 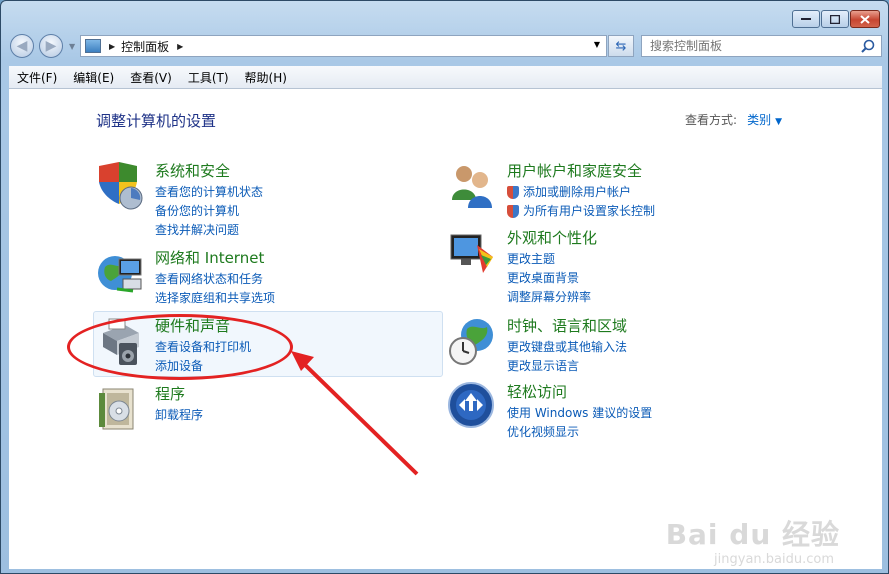 I want to click on forward-arrow-icon: ▶, so click(x=51, y=46).